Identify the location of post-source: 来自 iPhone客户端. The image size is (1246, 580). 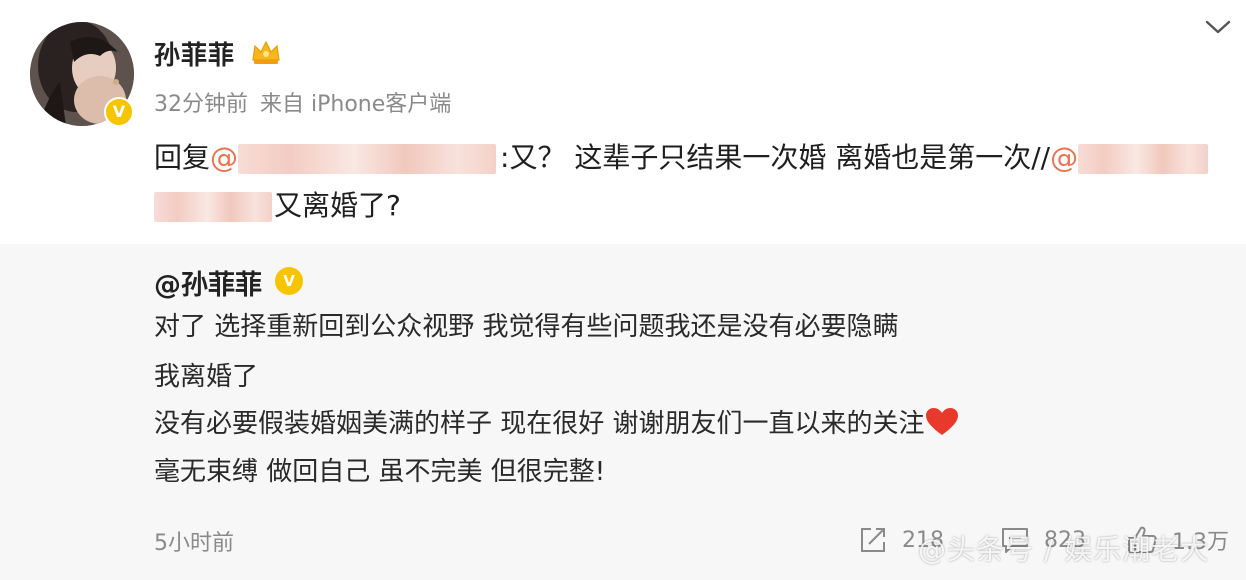
(355, 104).